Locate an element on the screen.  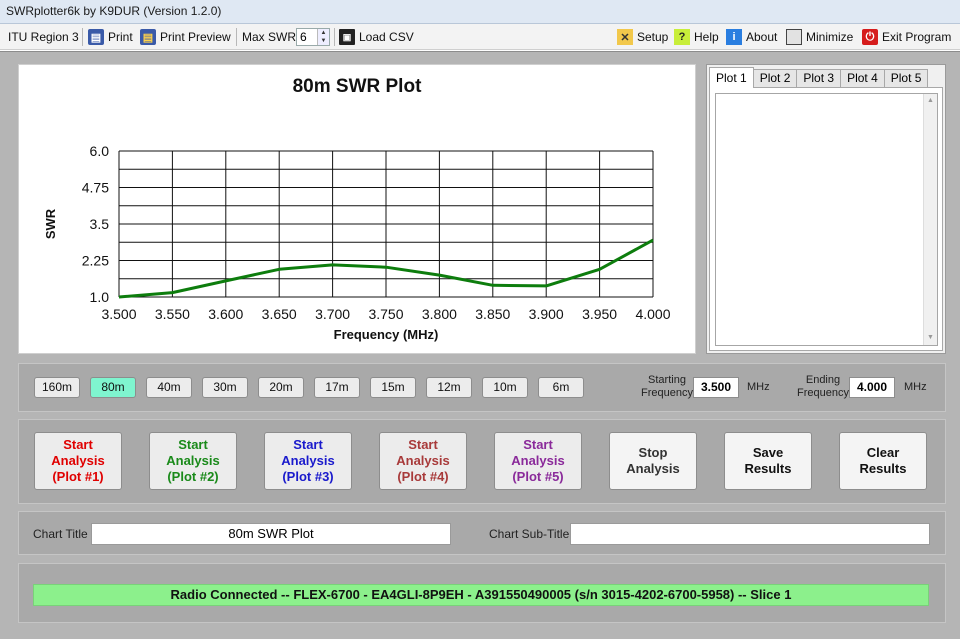
x-tick-label: 3.900 is located at coordinates (546, 314).